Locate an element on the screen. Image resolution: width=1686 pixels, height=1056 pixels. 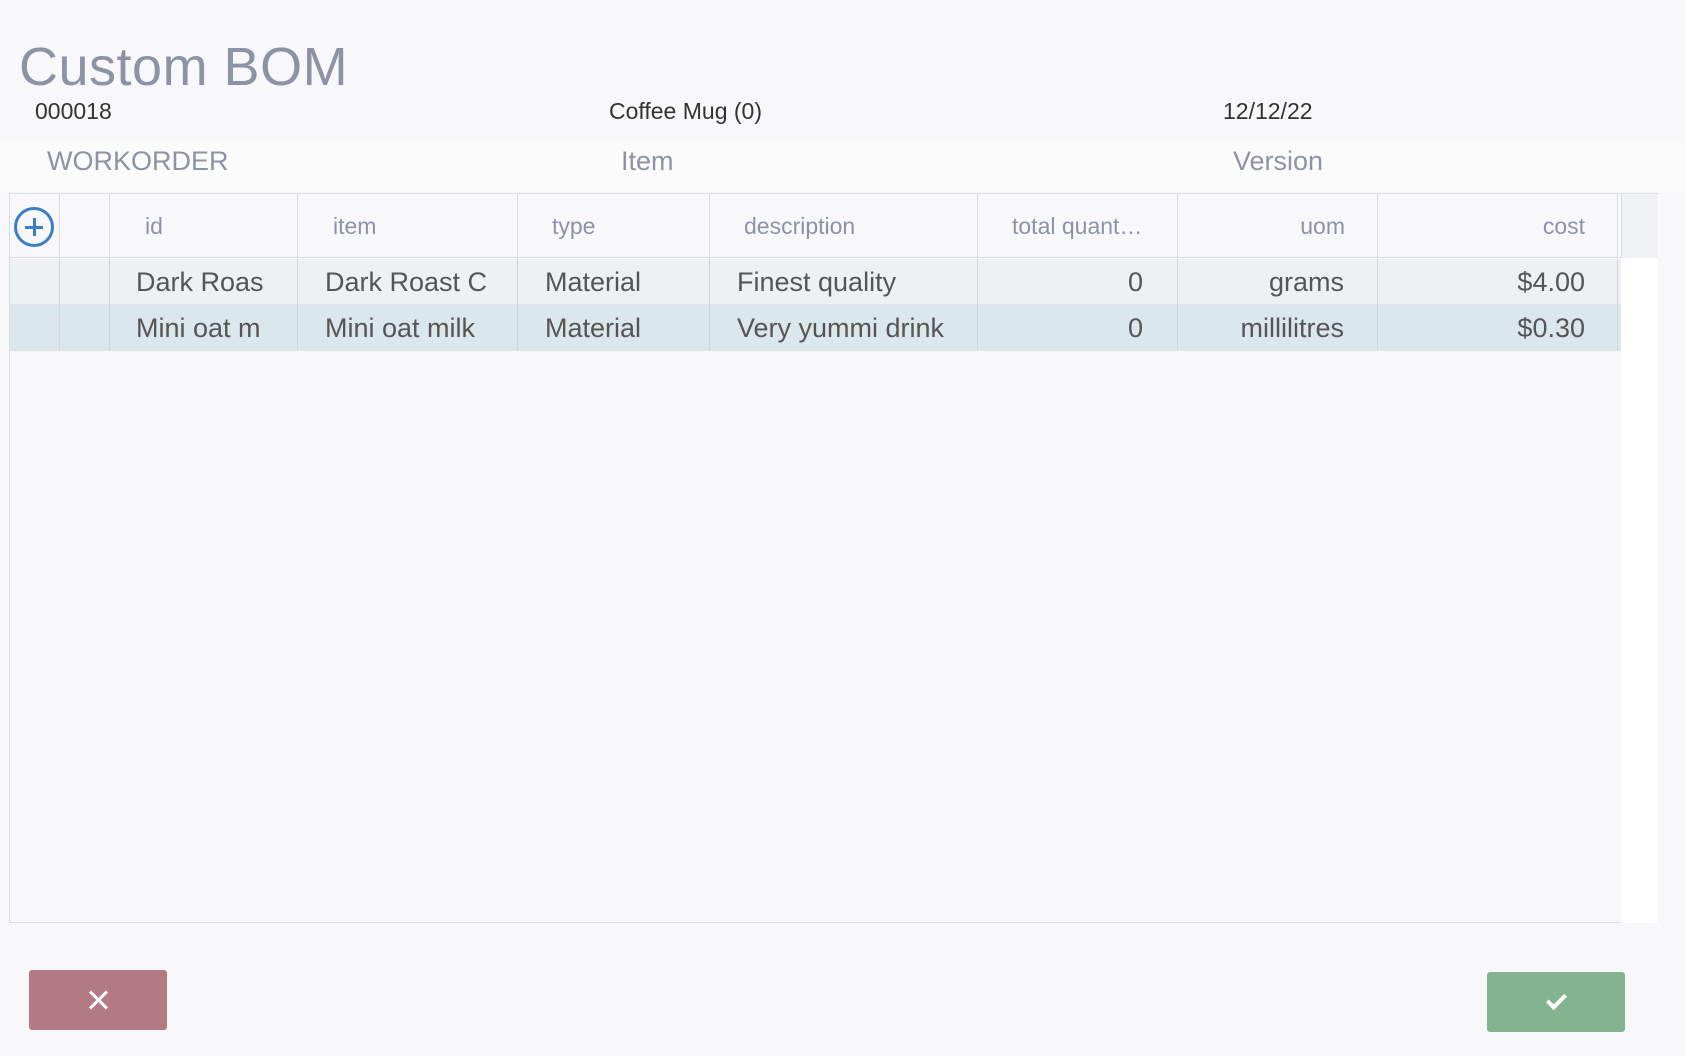
workorder-value: 000018 is located at coordinates (73, 111).